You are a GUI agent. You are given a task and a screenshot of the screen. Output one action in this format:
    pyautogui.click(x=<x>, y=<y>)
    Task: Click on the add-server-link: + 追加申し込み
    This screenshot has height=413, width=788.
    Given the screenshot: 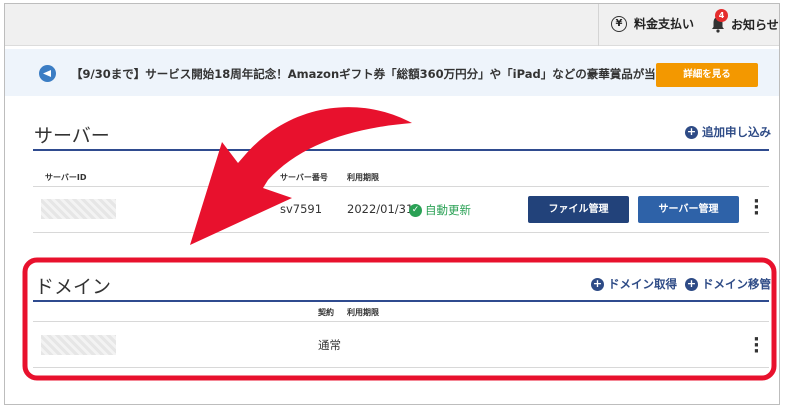 What is the action you would take?
    pyautogui.click(x=728, y=132)
    